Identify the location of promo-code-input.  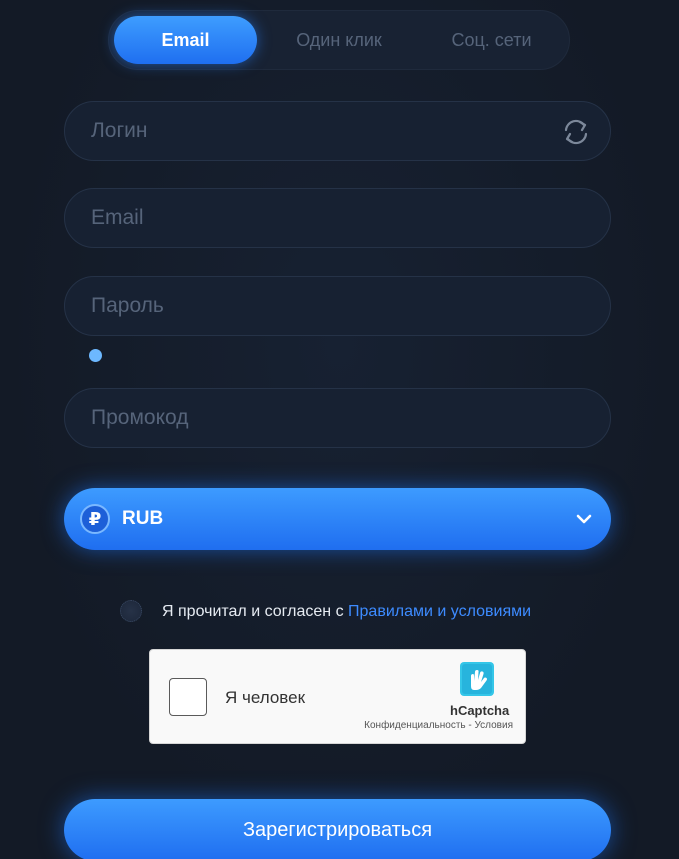
(337, 418).